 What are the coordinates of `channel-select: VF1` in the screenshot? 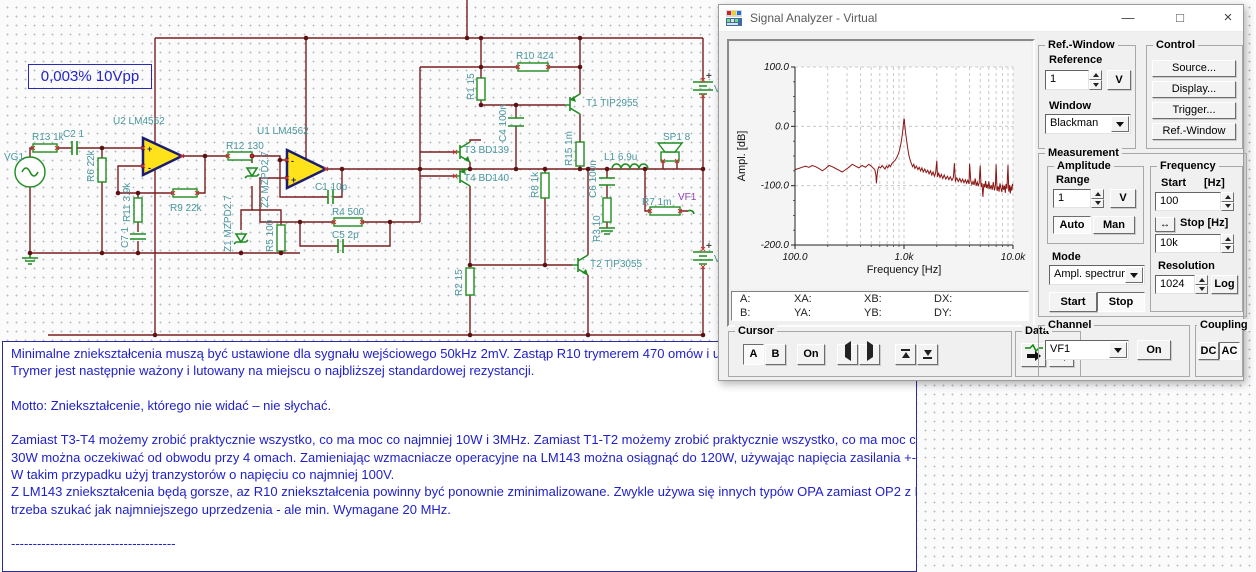 It's located at (1087, 350).